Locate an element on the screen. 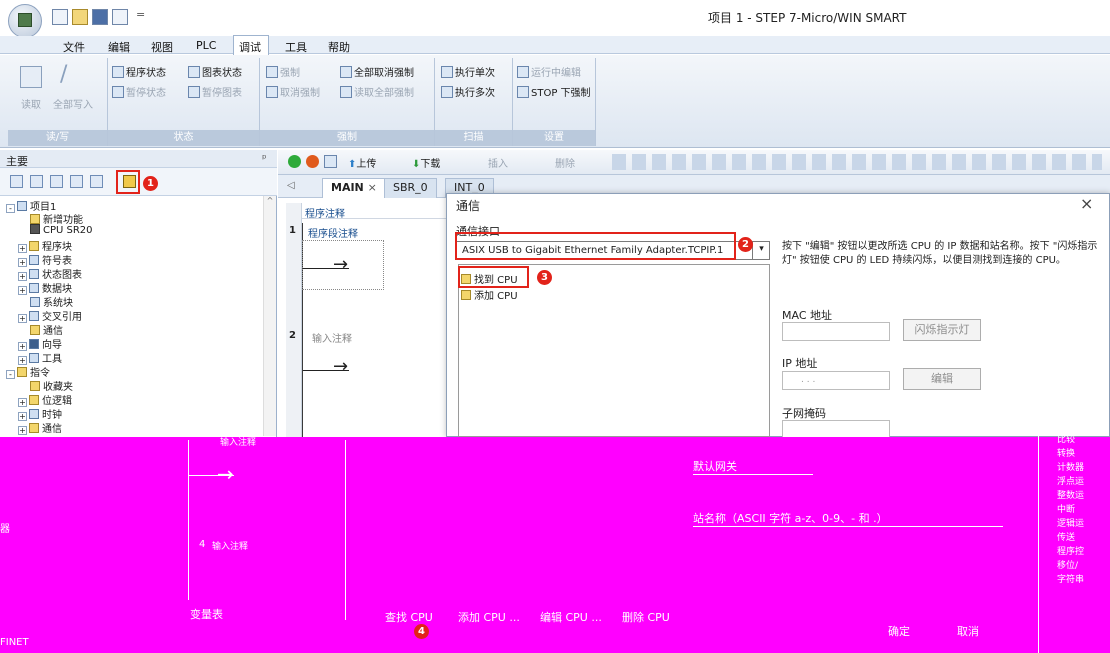 The image size is (1110, 653). menu-file: 文件 is located at coordinates (74, 47).